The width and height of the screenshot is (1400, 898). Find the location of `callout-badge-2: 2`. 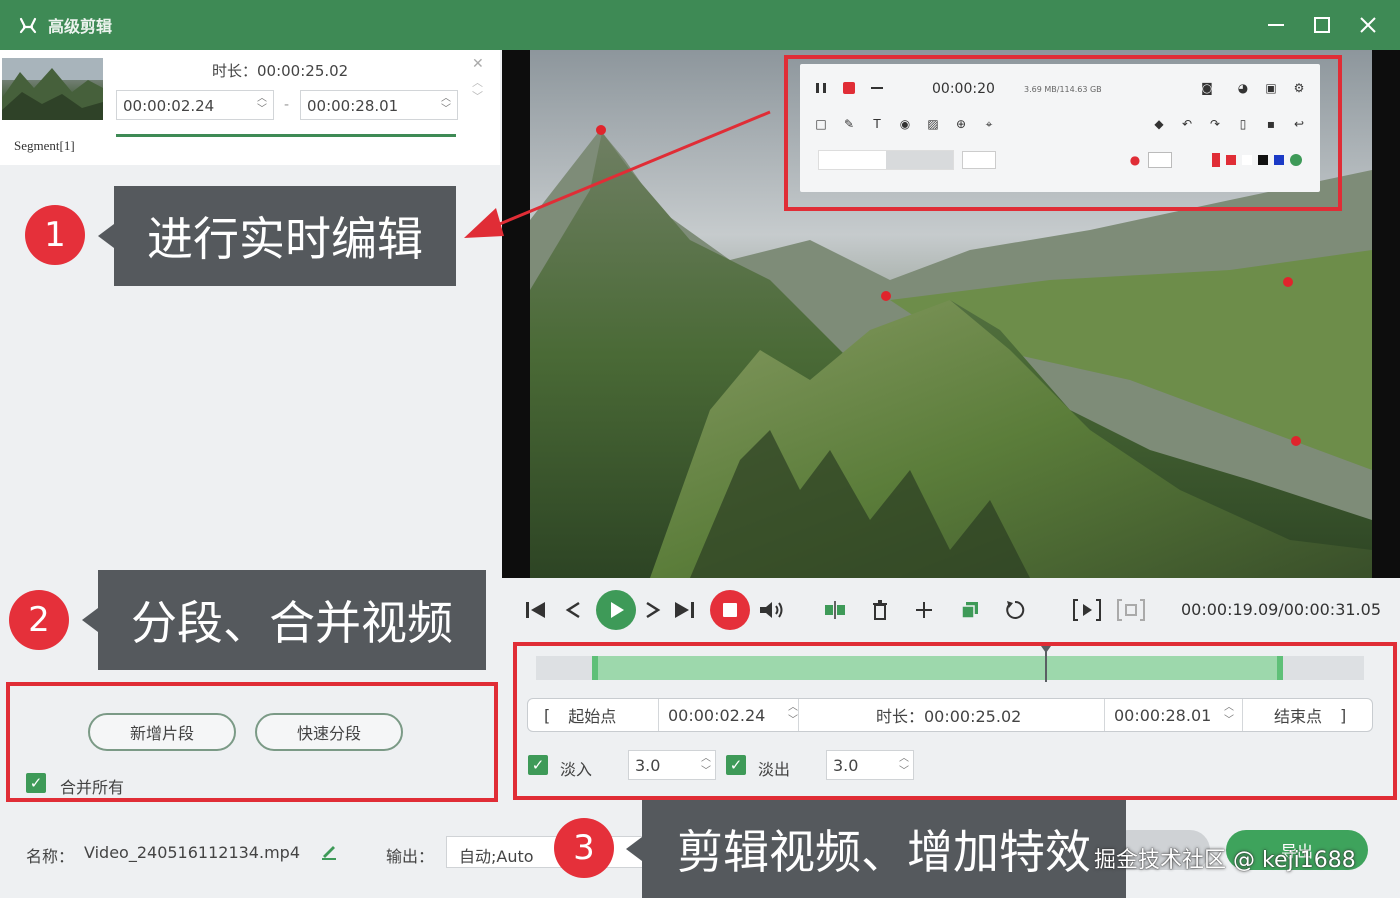

callout-badge-2: 2 is located at coordinates (39, 620).